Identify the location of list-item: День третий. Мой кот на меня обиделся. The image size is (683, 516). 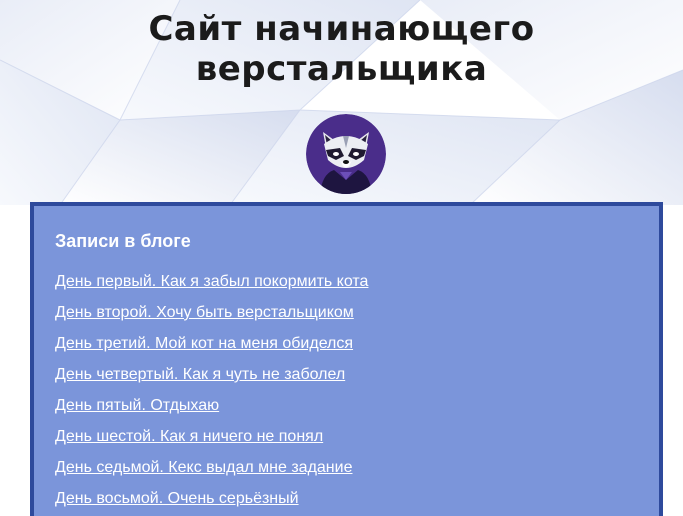
(211, 349).